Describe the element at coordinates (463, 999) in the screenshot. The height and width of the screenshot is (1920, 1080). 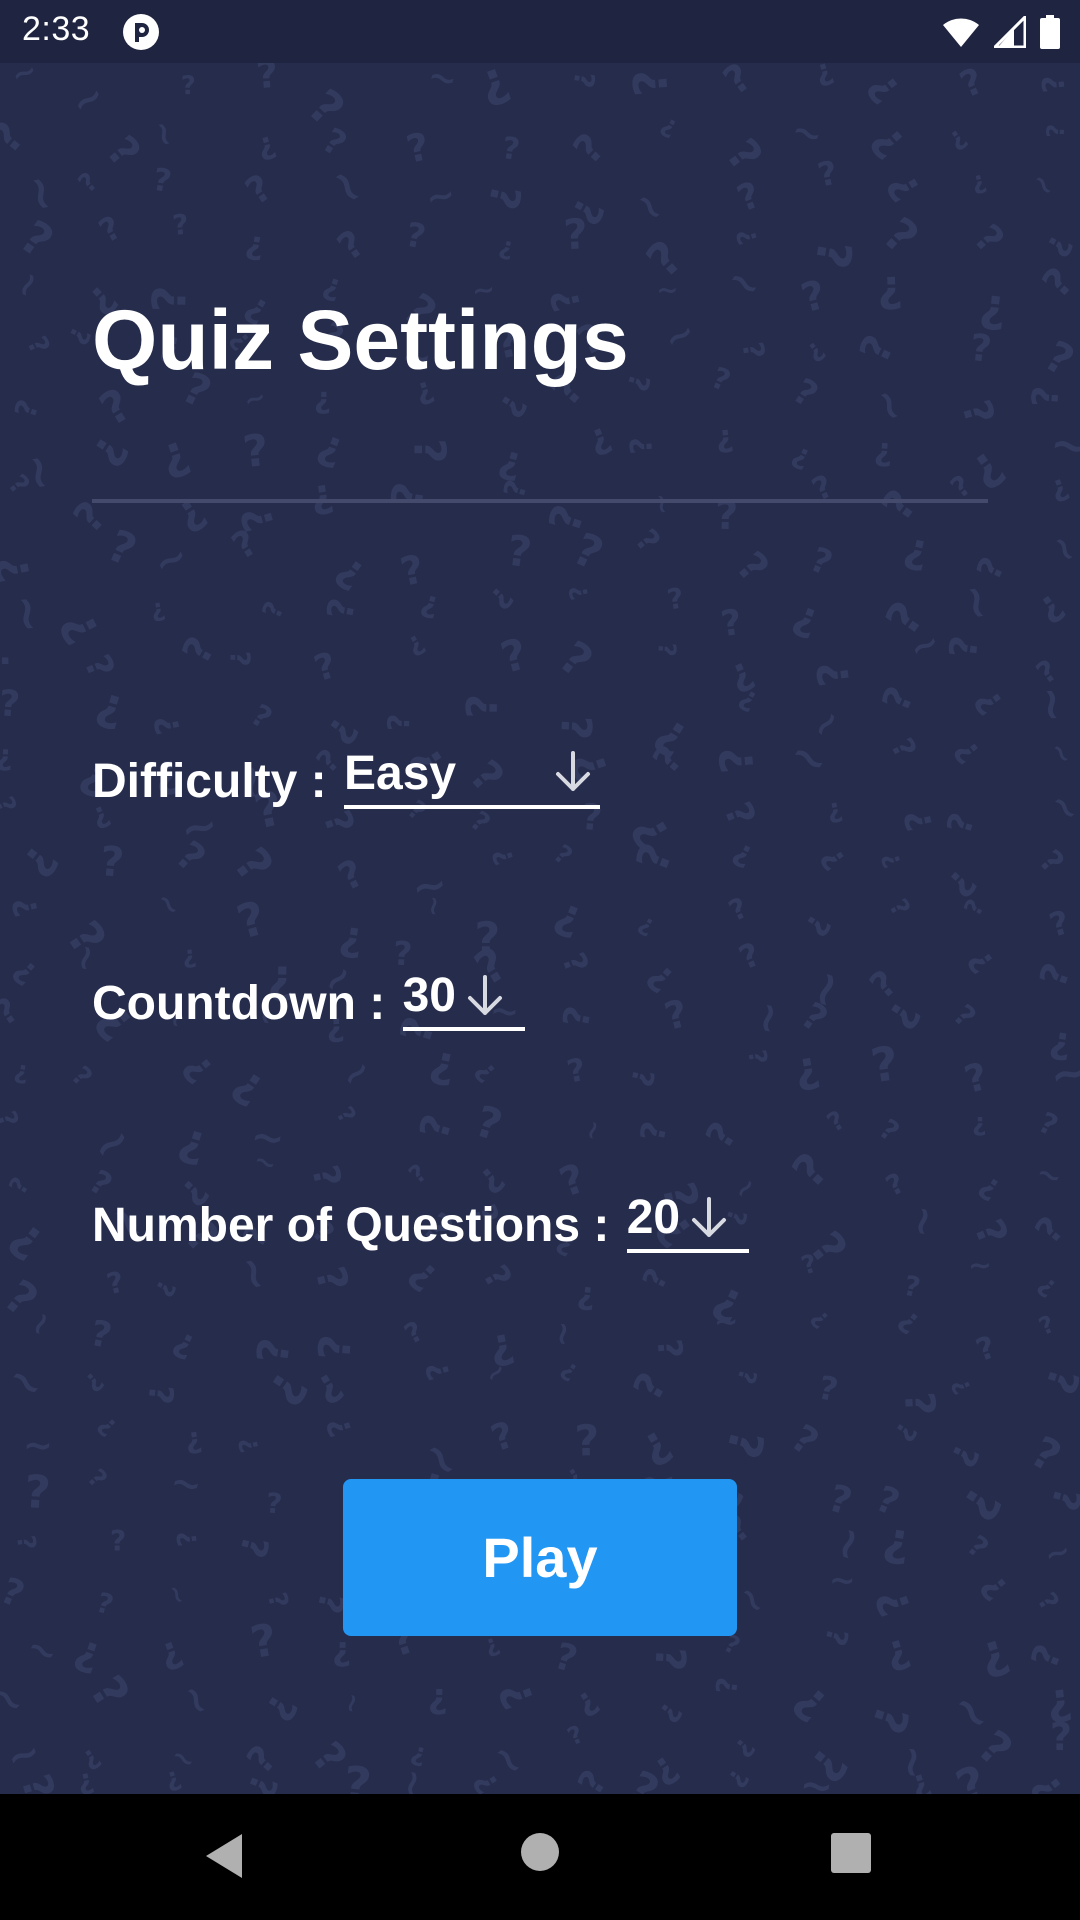
I see `countdown-dropdown: 30` at that location.